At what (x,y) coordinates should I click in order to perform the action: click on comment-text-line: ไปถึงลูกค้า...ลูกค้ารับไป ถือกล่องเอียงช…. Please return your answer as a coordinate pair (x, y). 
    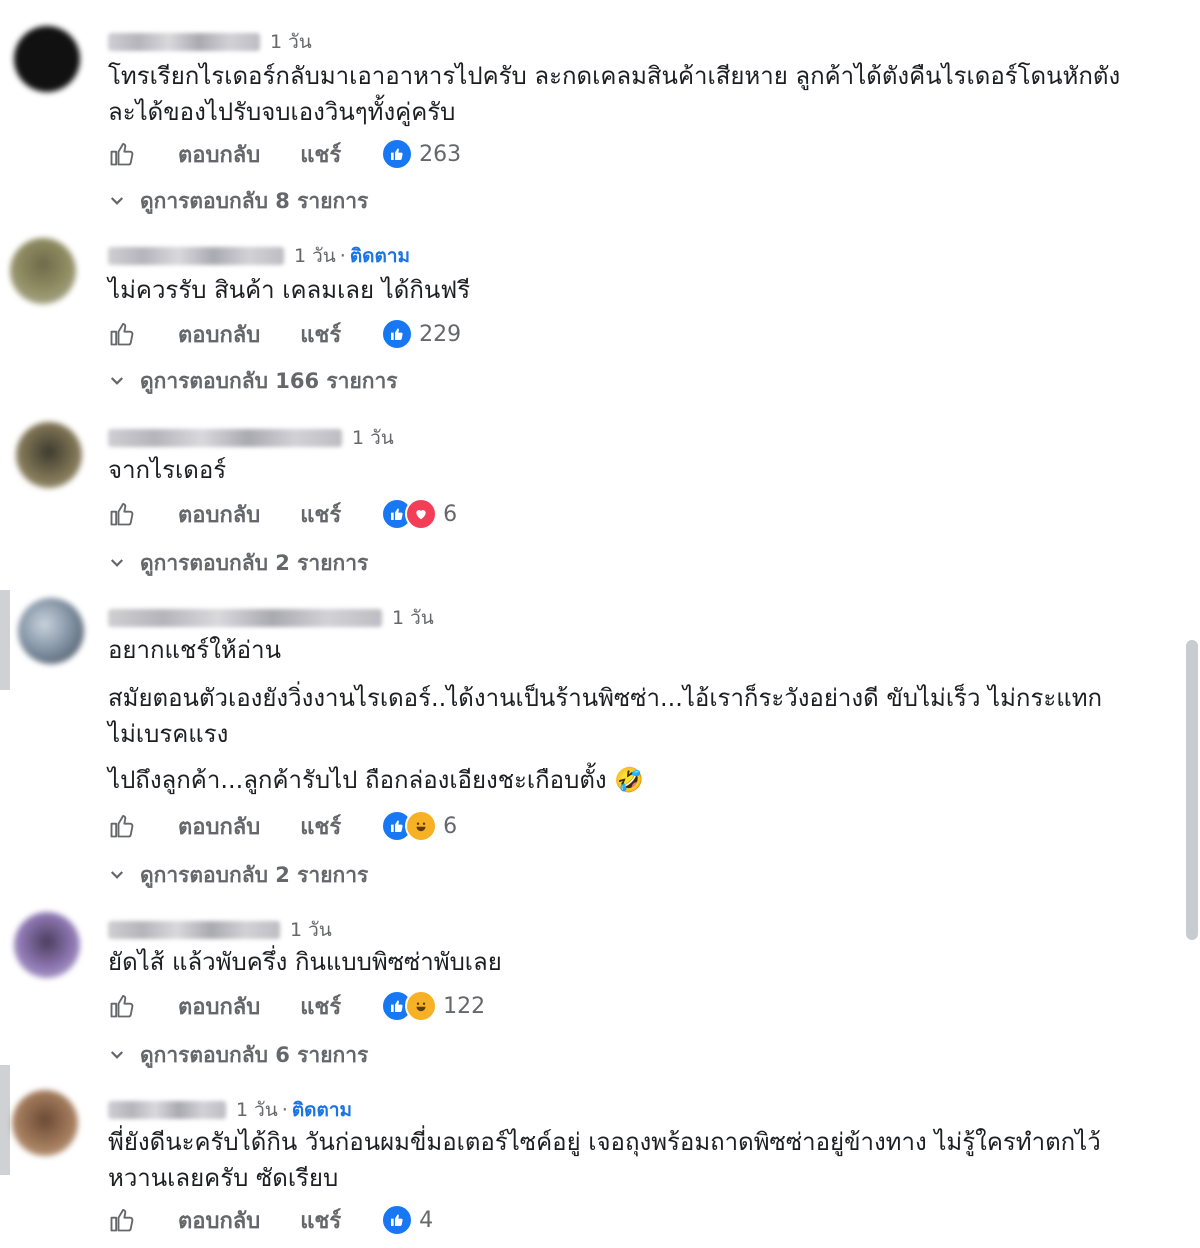
    Looking at the image, I should click on (376, 780).